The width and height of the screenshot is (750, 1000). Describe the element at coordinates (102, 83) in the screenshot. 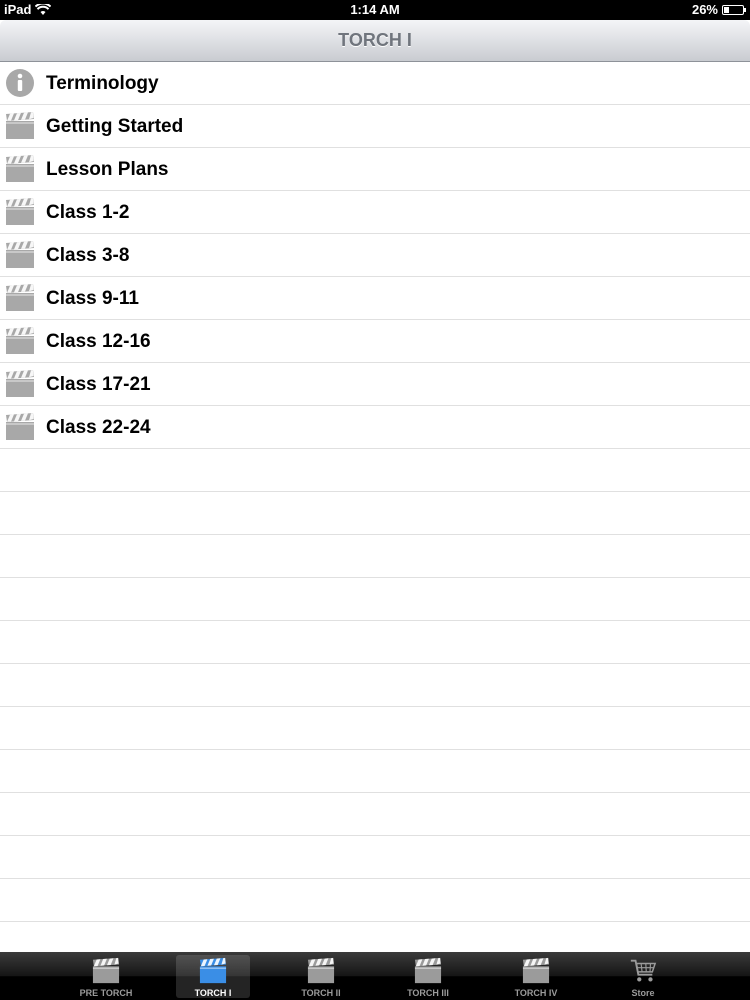

I see `list-item-label: Terminology` at that location.